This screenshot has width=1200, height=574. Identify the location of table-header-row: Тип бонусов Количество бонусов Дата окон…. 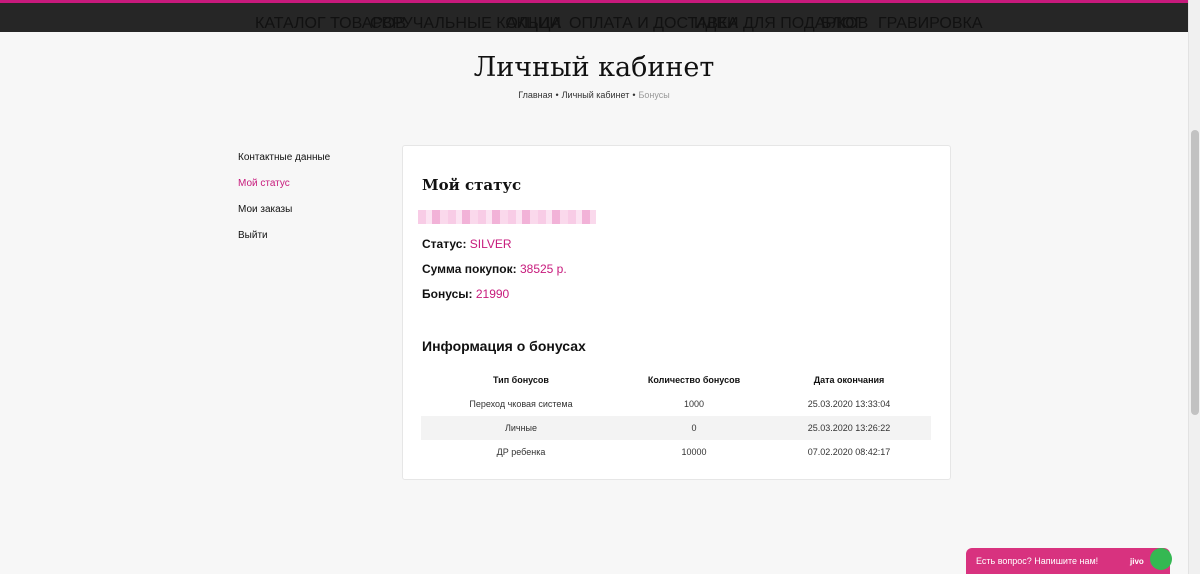
(676, 380).